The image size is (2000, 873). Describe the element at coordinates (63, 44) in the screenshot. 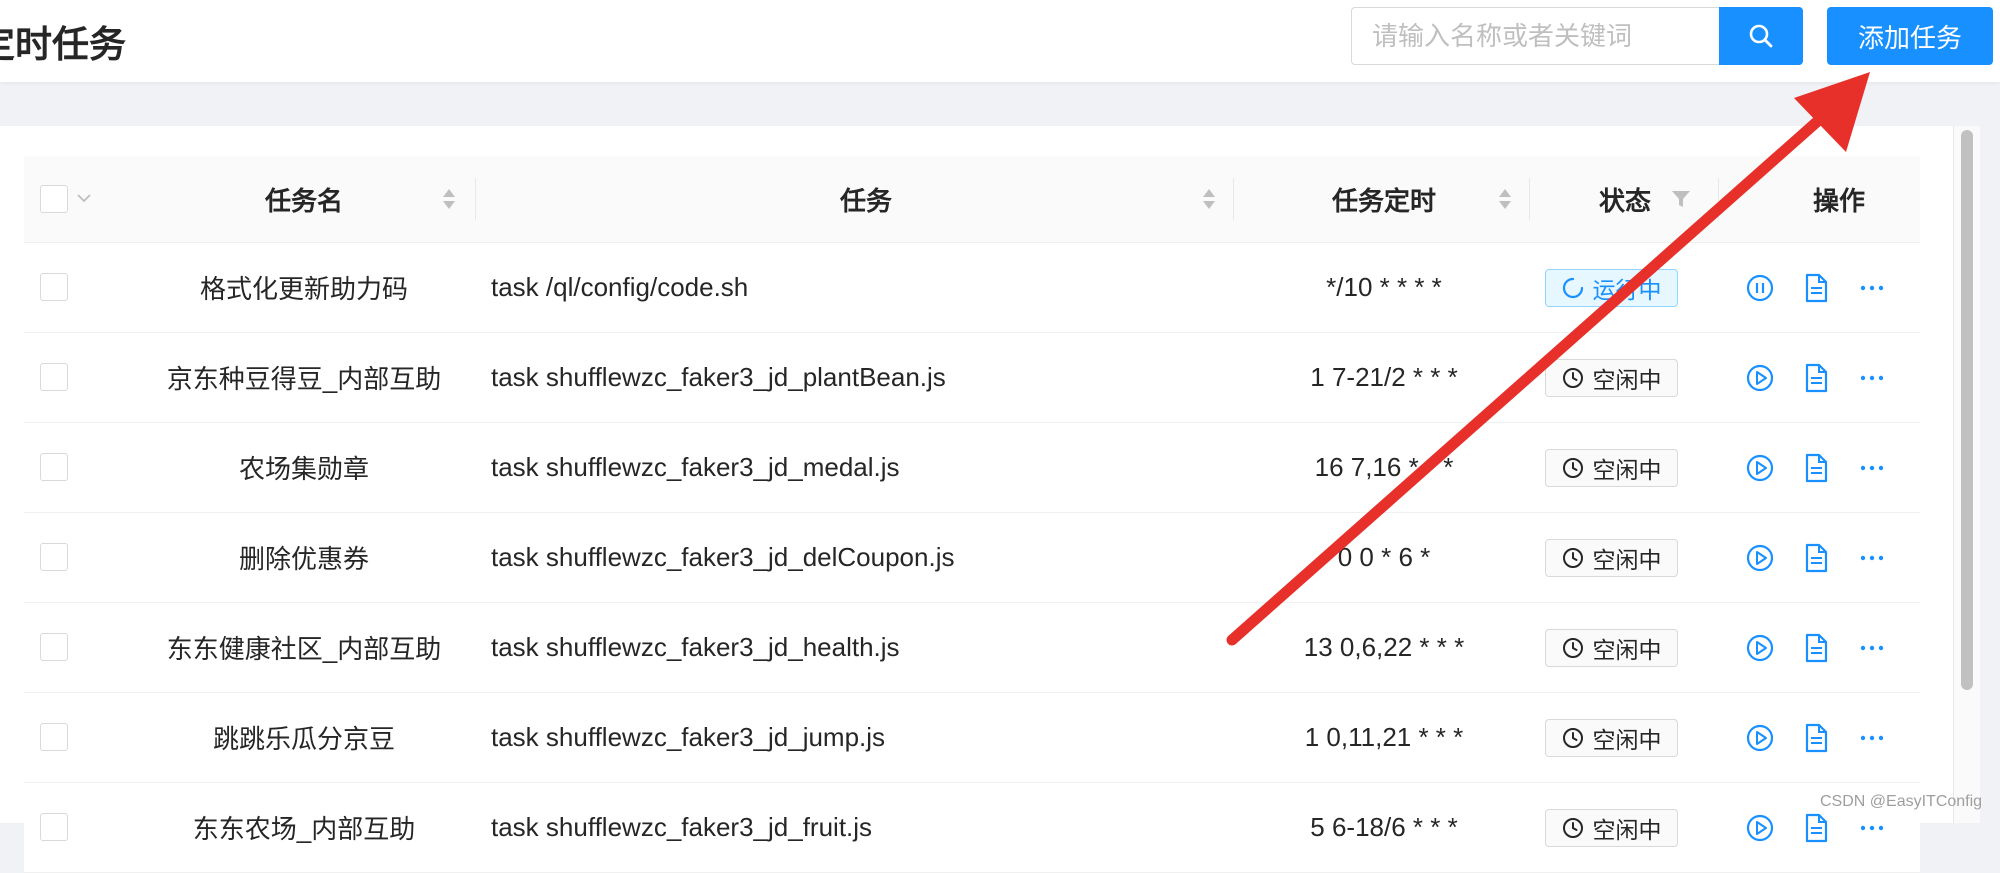

I see `page-title: 定时任务` at that location.